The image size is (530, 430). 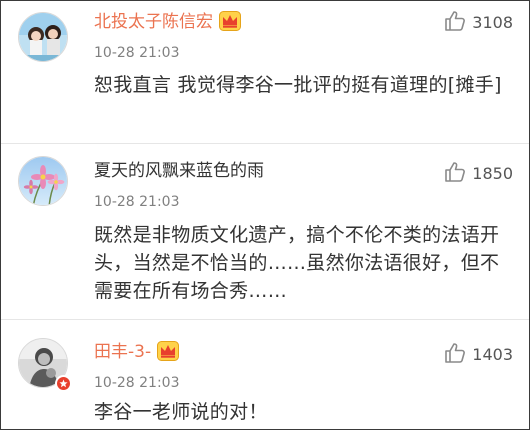 I want to click on comment-text: 李谷一老师说的对！, so click(x=181, y=412).